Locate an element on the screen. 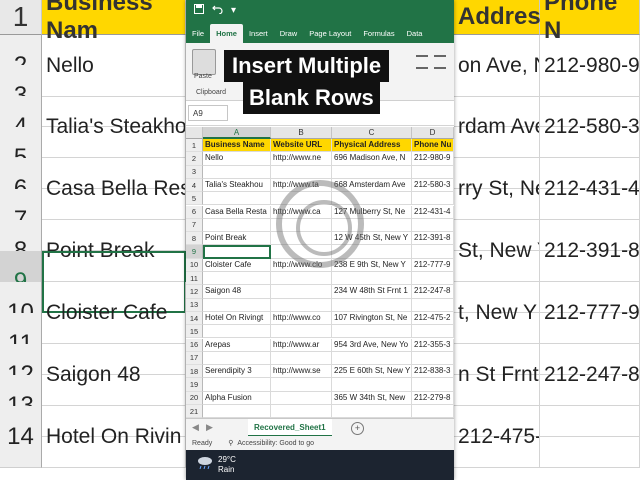  grid-cell: Arepas is located at coordinates (237, 345).